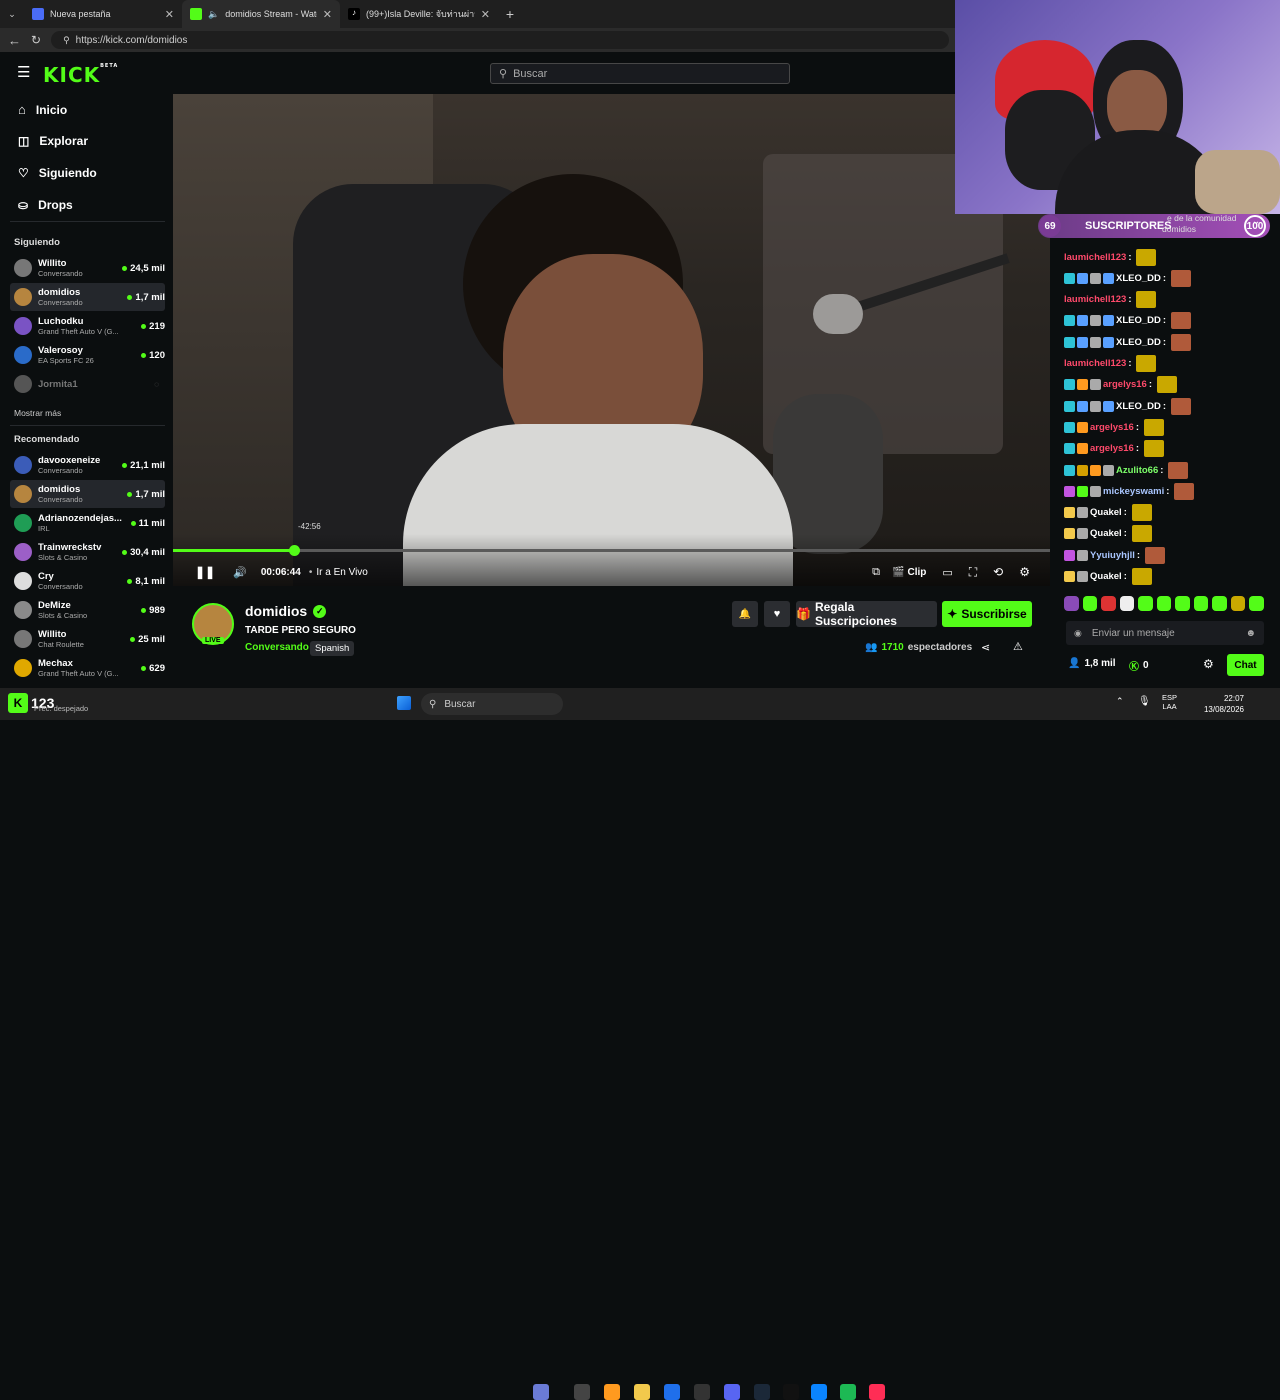 The image size is (1280, 1400). I want to click on chat-settings-gear-icon: ⚙, so click(1208, 664).